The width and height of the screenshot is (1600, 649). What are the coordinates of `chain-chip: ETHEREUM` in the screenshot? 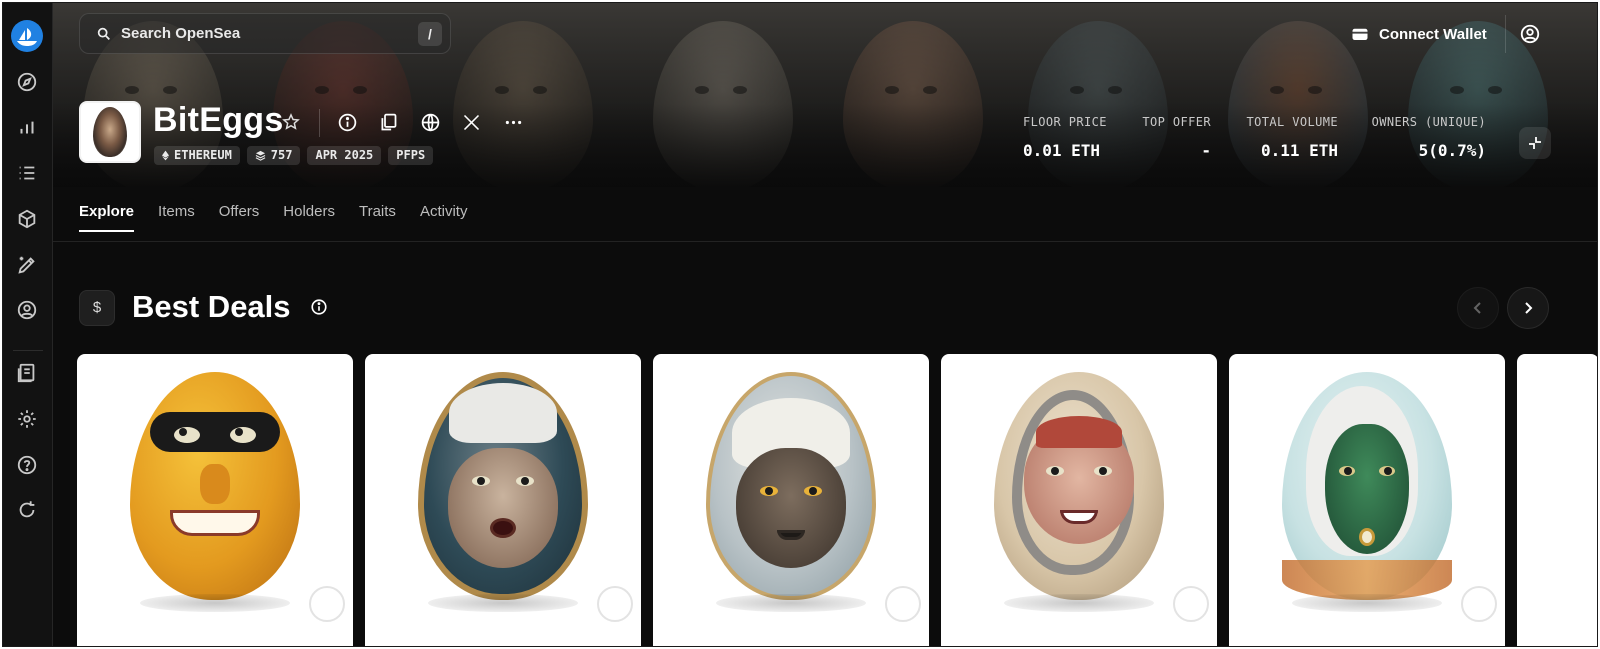 It's located at (197, 155).